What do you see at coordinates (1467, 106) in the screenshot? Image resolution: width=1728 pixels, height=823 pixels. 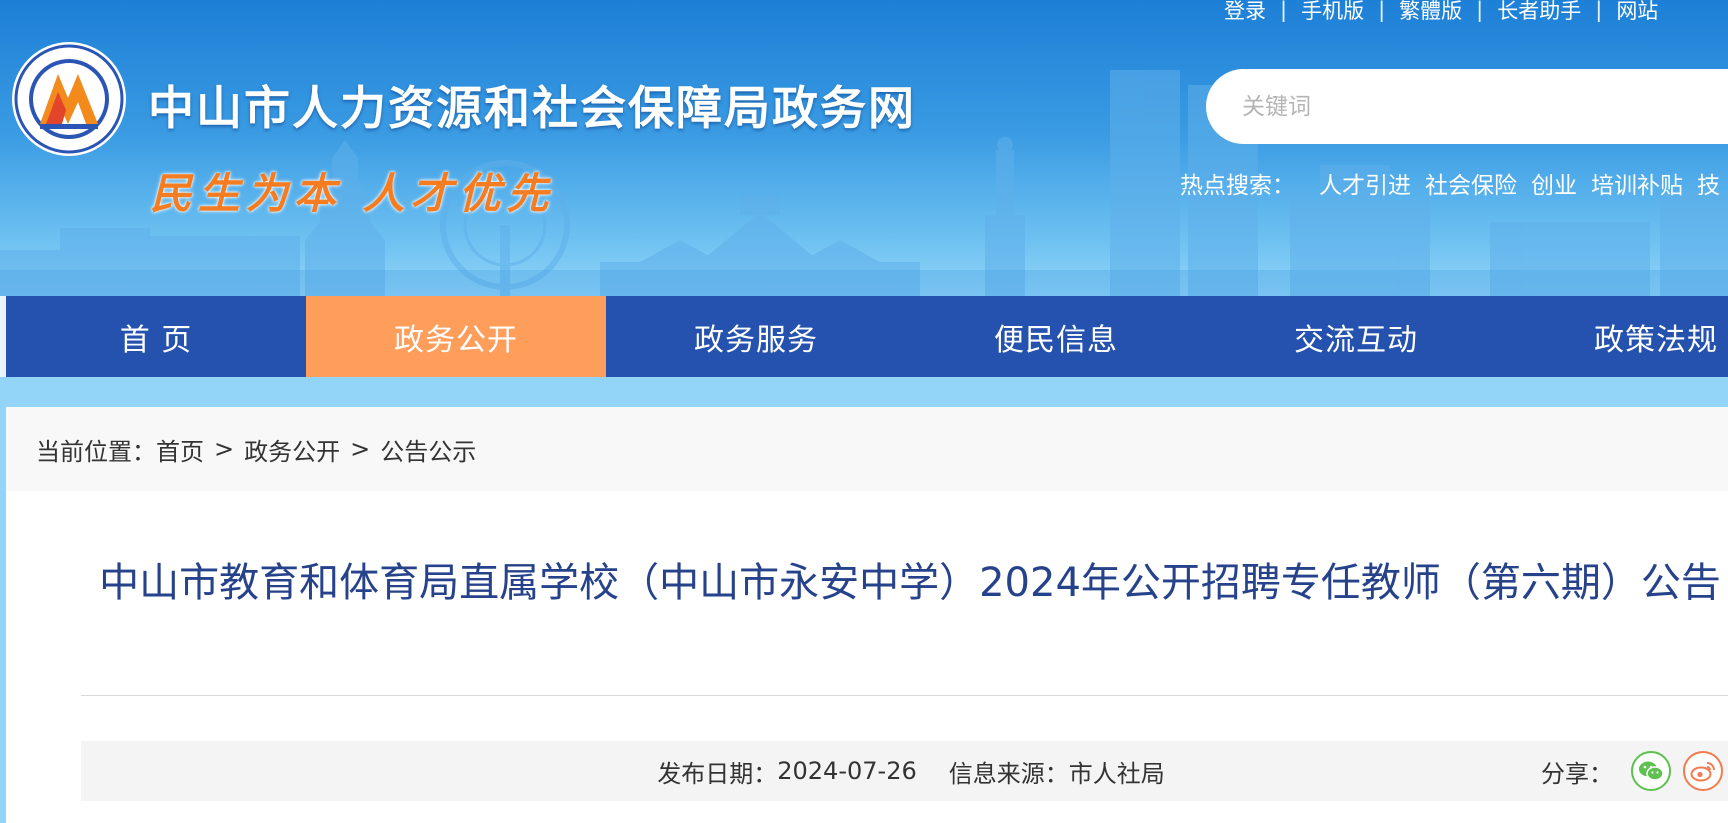 I see `search-input` at bounding box center [1467, 106].